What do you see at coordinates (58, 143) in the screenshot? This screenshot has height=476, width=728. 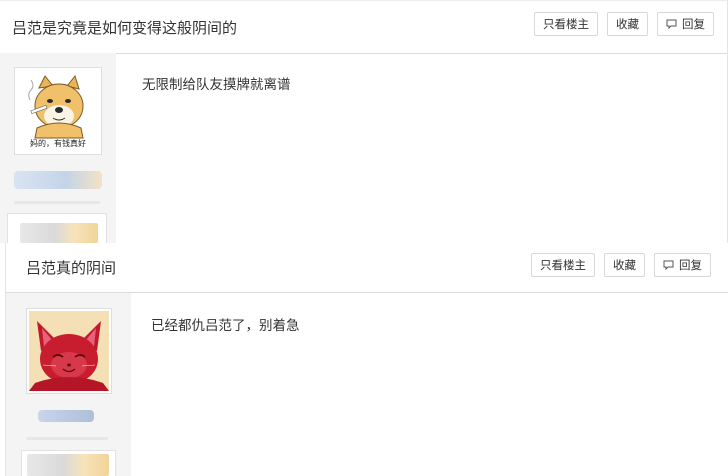 I see `avatar-caption: 妈的，有钱真好` at bounding box center [58, 143].